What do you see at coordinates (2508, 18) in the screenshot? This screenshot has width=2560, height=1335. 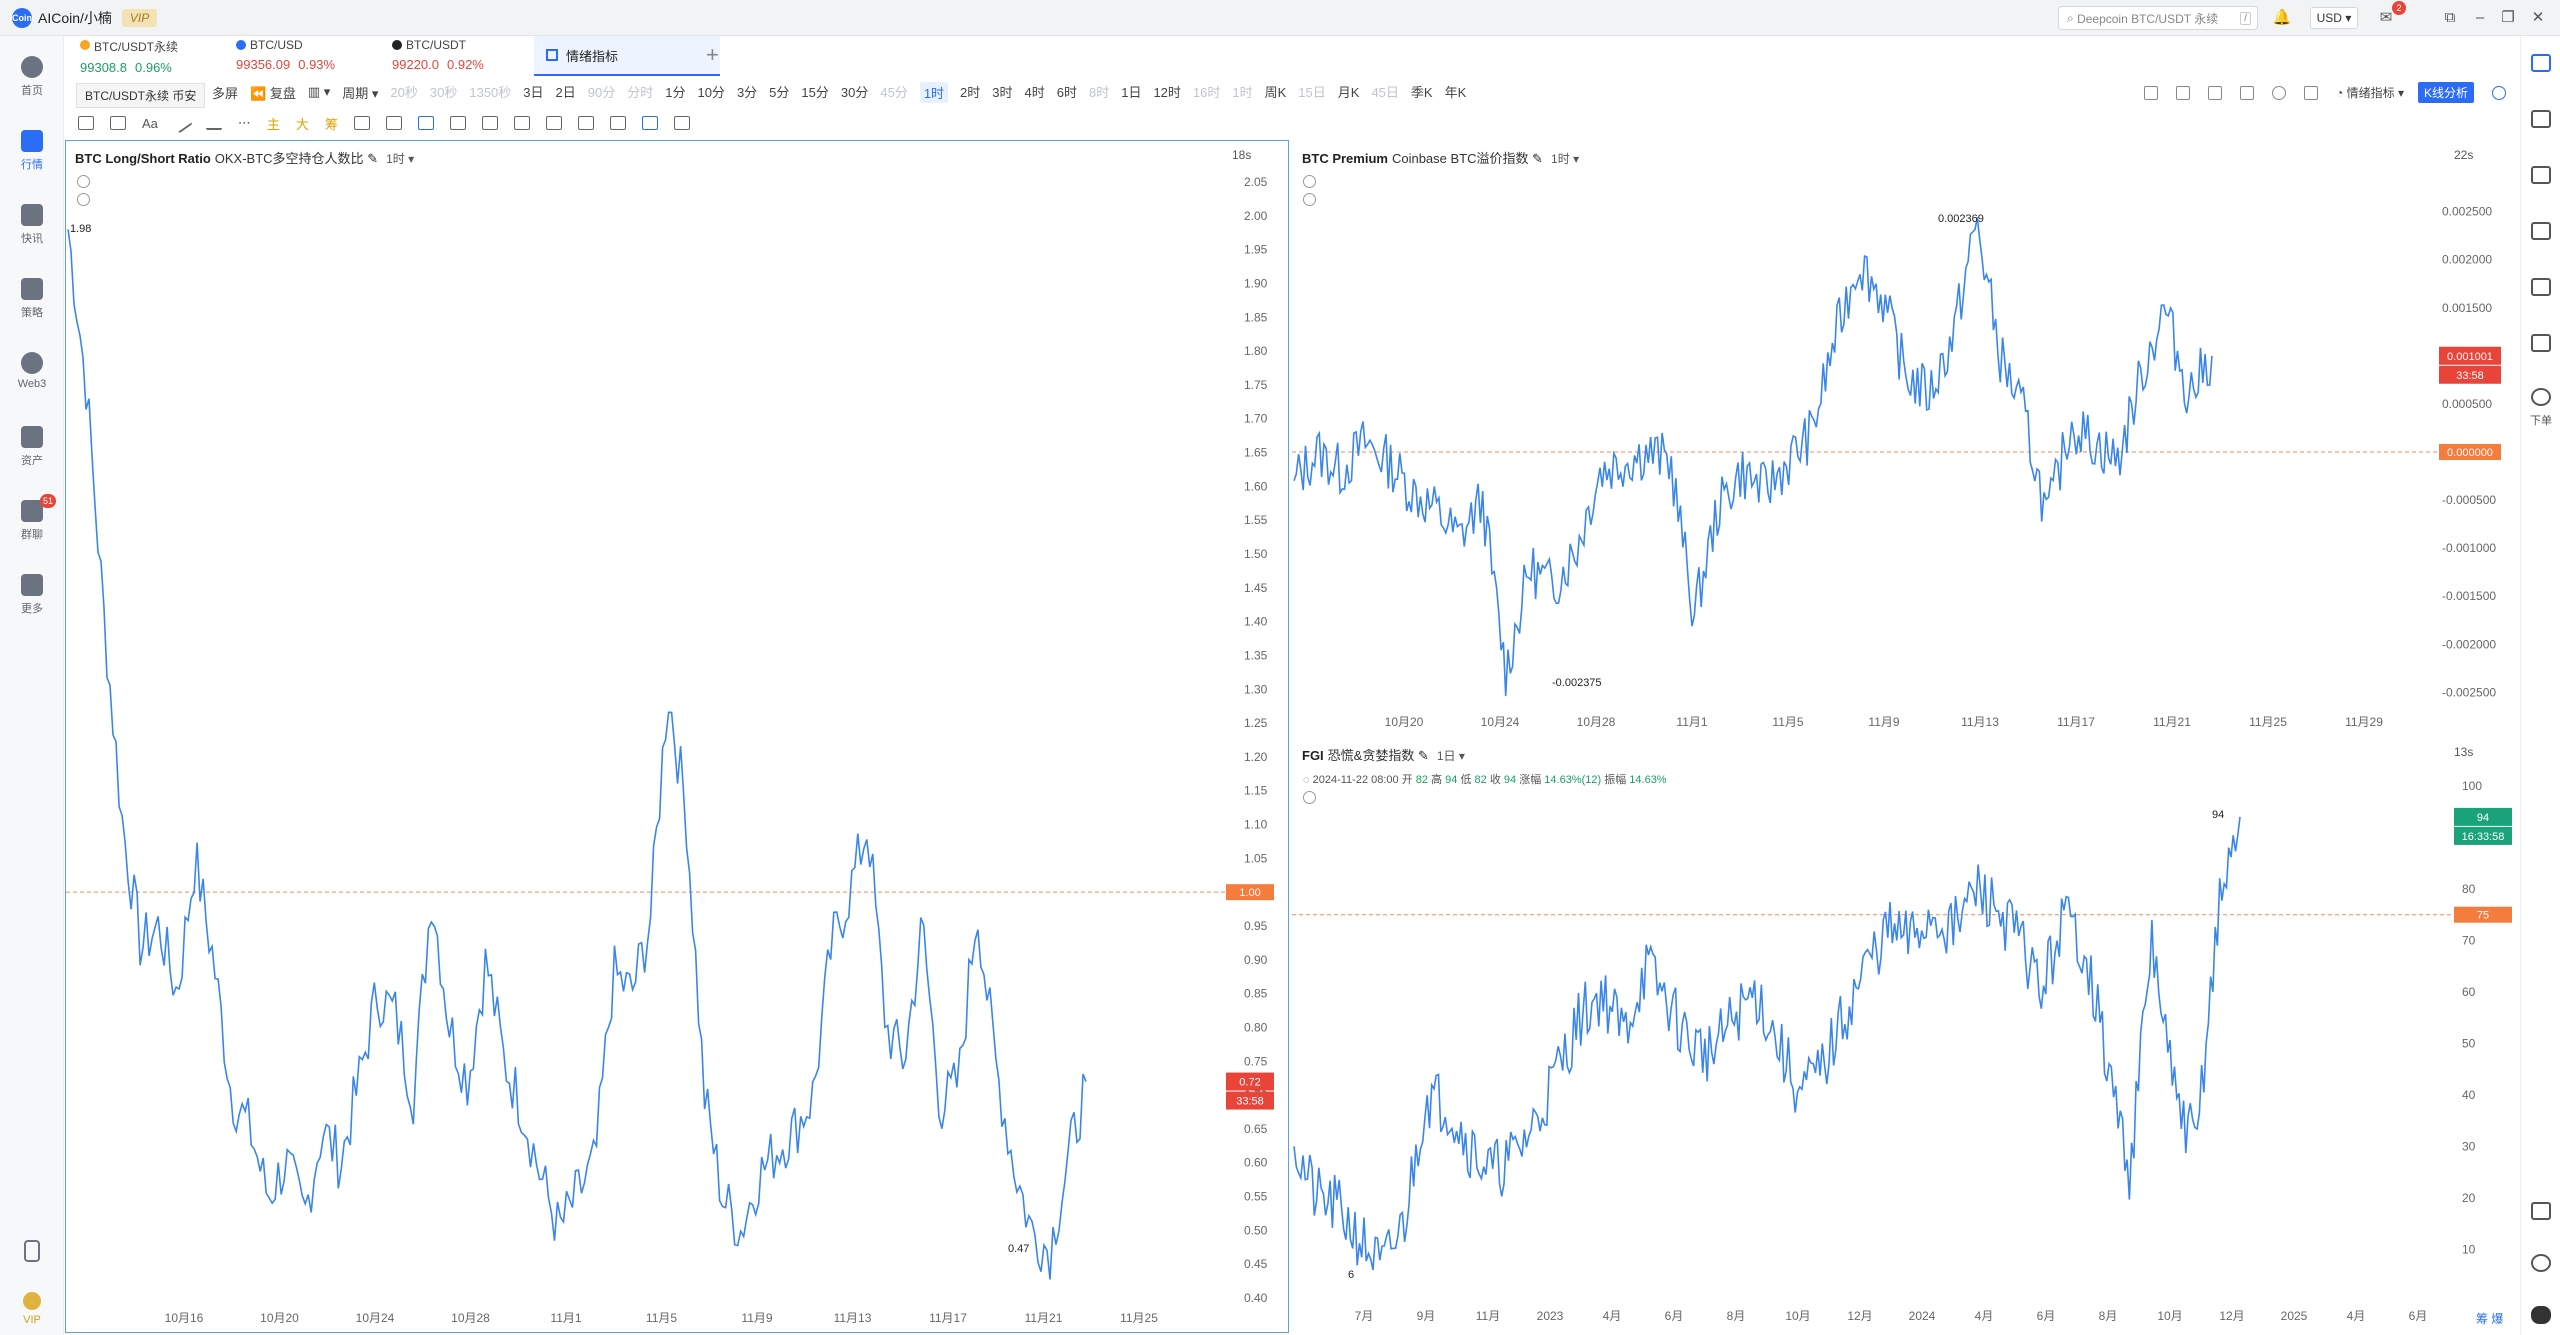 I see `maximize-icon: ❐` at bounding box center [2508, 18].